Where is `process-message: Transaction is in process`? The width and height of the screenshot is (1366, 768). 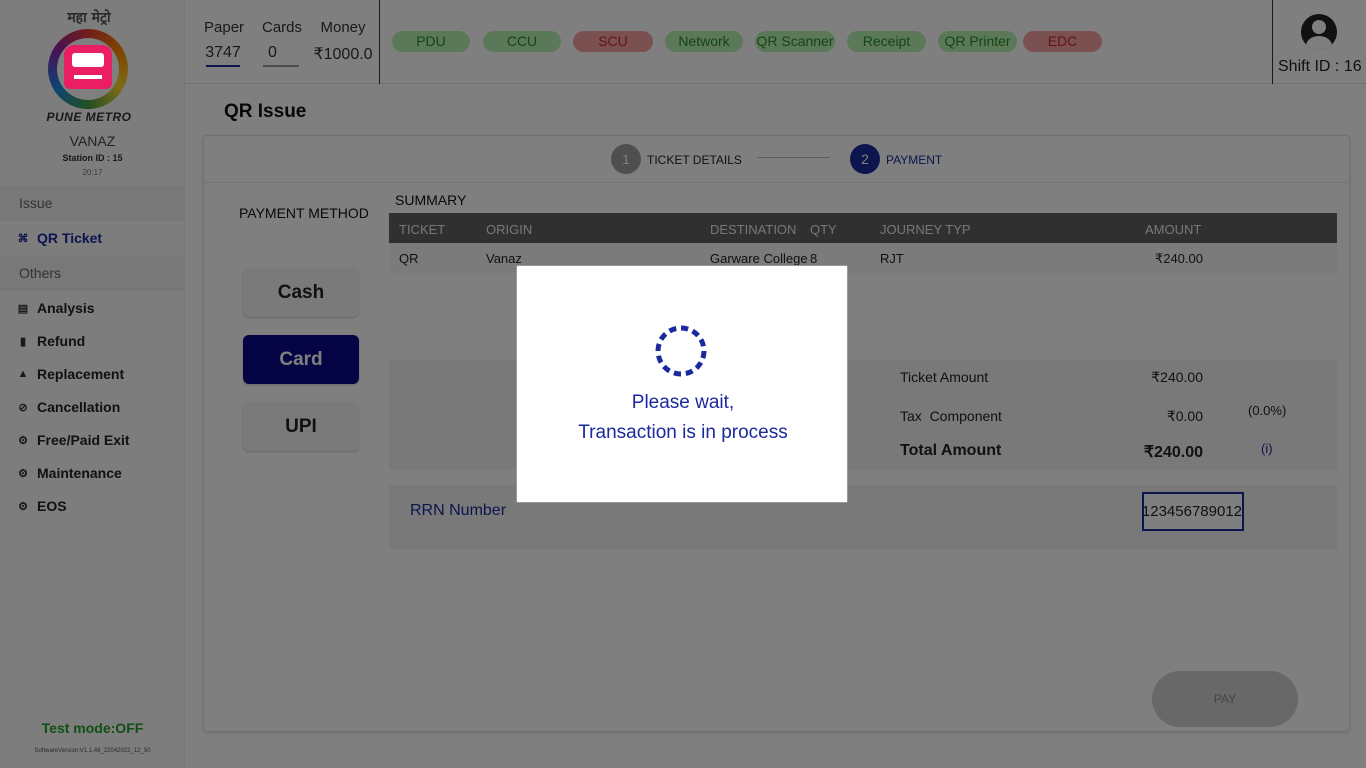
process-message: Transaction is in process is located at coordinates (683, 432).